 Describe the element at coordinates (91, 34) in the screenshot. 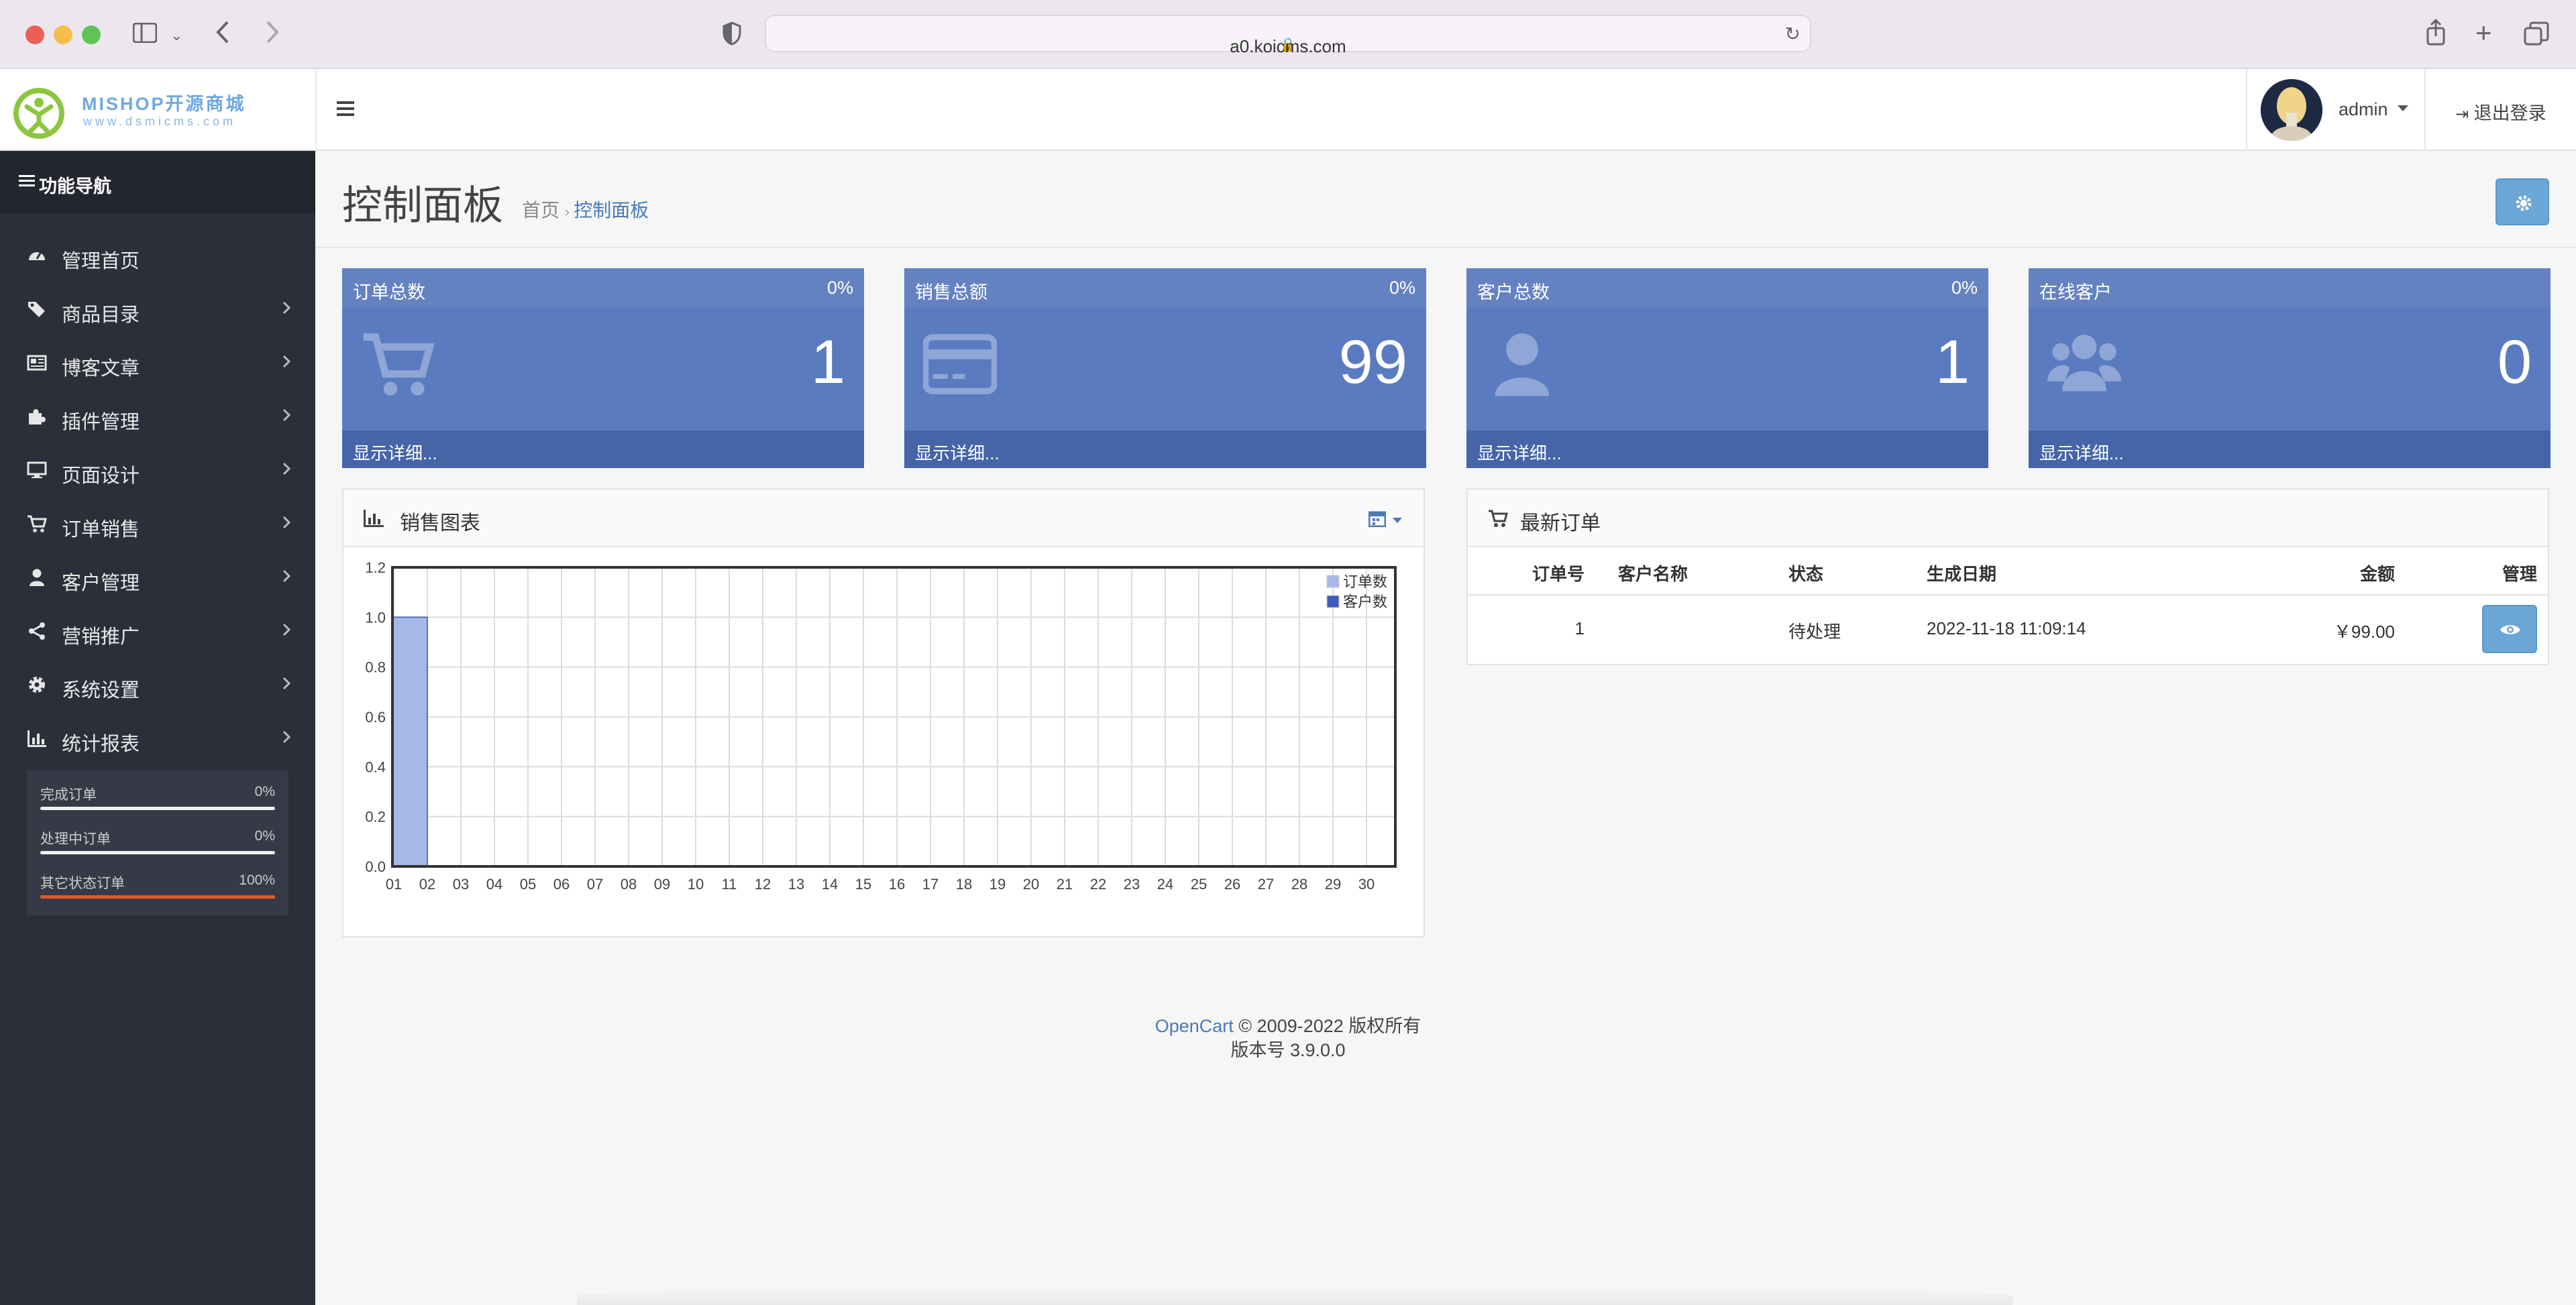

I see `zoom-window-button` at that location.